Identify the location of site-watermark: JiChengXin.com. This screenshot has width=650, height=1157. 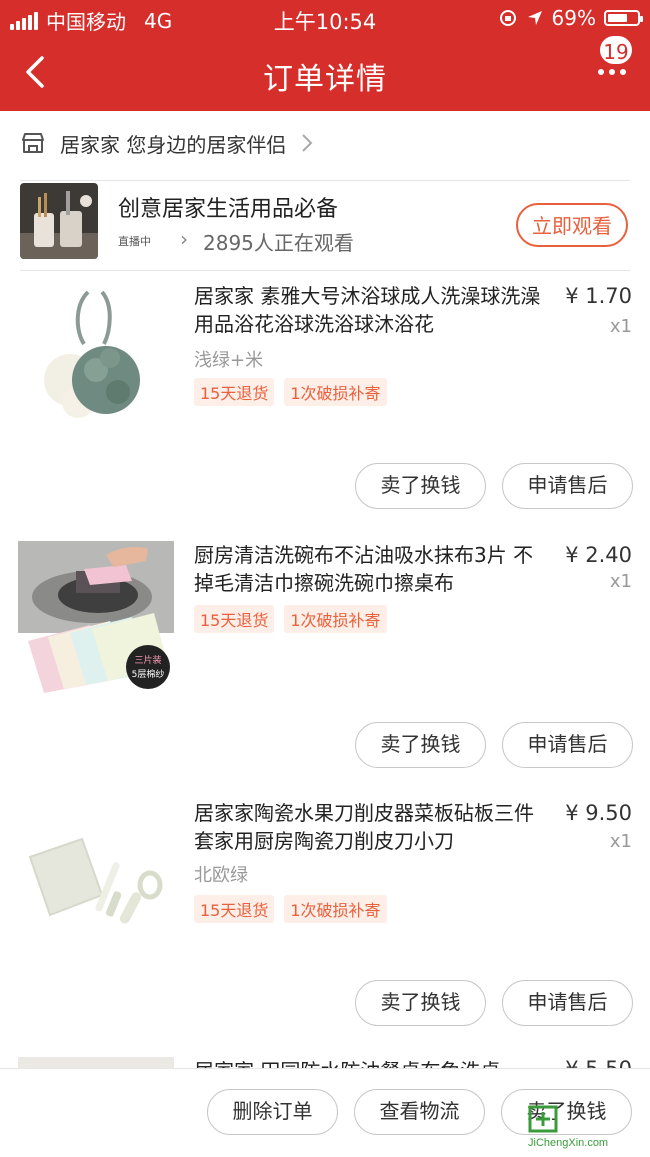
(584, 1127).